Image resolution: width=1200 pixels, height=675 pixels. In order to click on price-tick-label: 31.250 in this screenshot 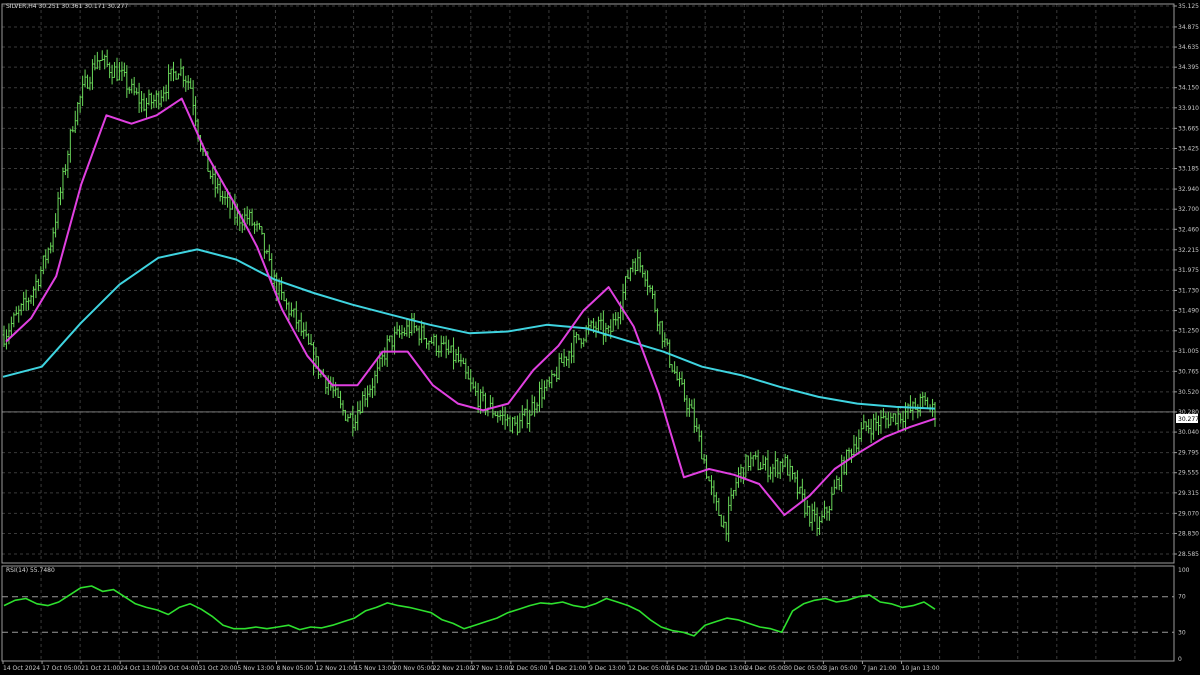, I will do `click(1188, 331)`.